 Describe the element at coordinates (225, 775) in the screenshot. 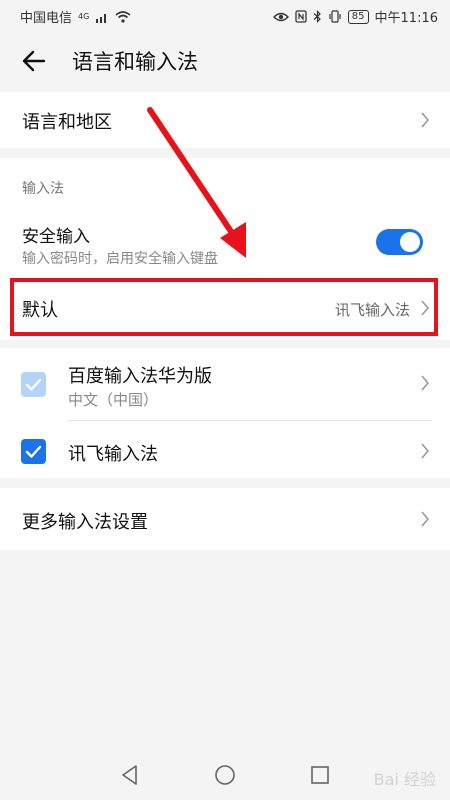

I see `nav-home-icon` at that location.